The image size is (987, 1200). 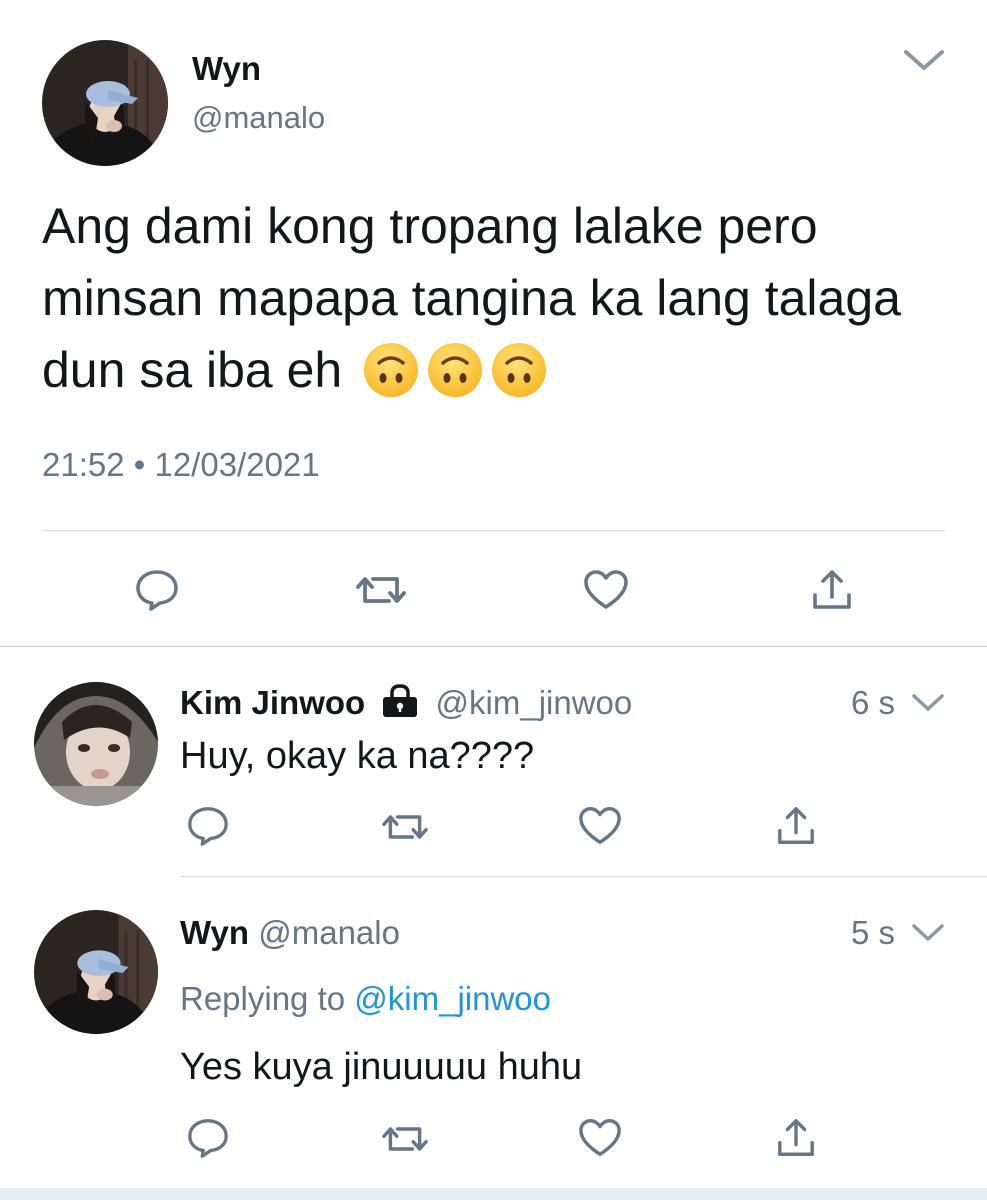 I want to click on main-tweet-share-button, so click(x=832, y=590).